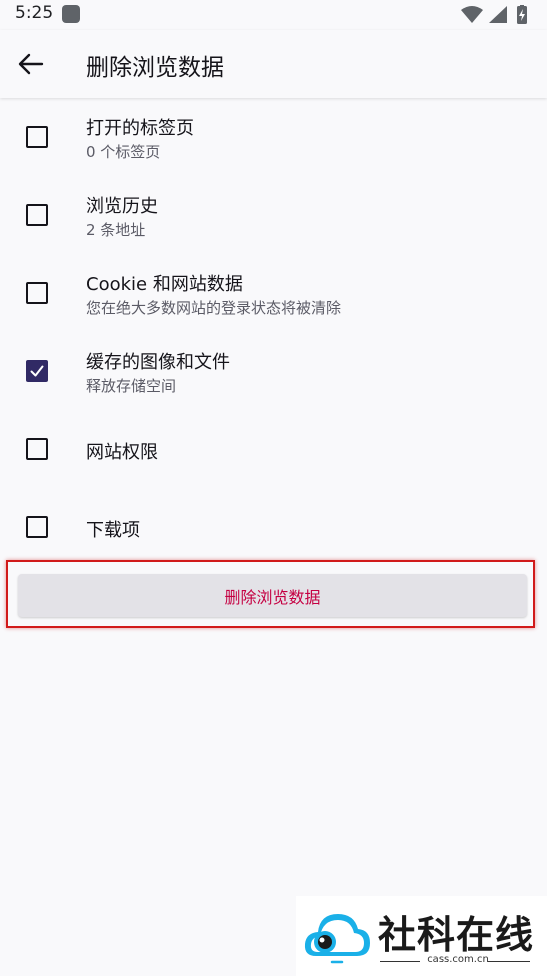 Image resolution: width=547 pixels, height=976 pixels. What do you see at coordinates (273, 293) in the screenshot?
I see `option-cookies-site-data: Cookie 和网站数据 您在绝大多数网站的登录状态将被清除` at bounding box center [273, 293].